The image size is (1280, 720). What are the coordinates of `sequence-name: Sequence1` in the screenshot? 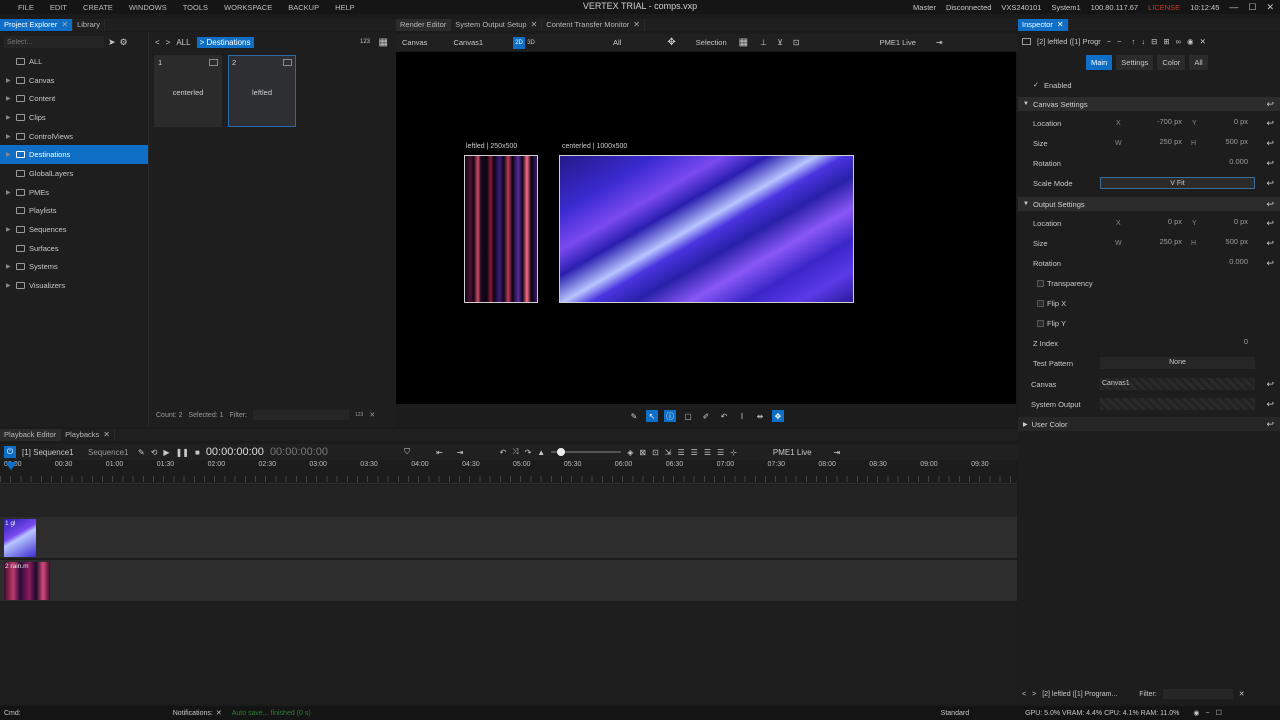 It's located at (110, 452).